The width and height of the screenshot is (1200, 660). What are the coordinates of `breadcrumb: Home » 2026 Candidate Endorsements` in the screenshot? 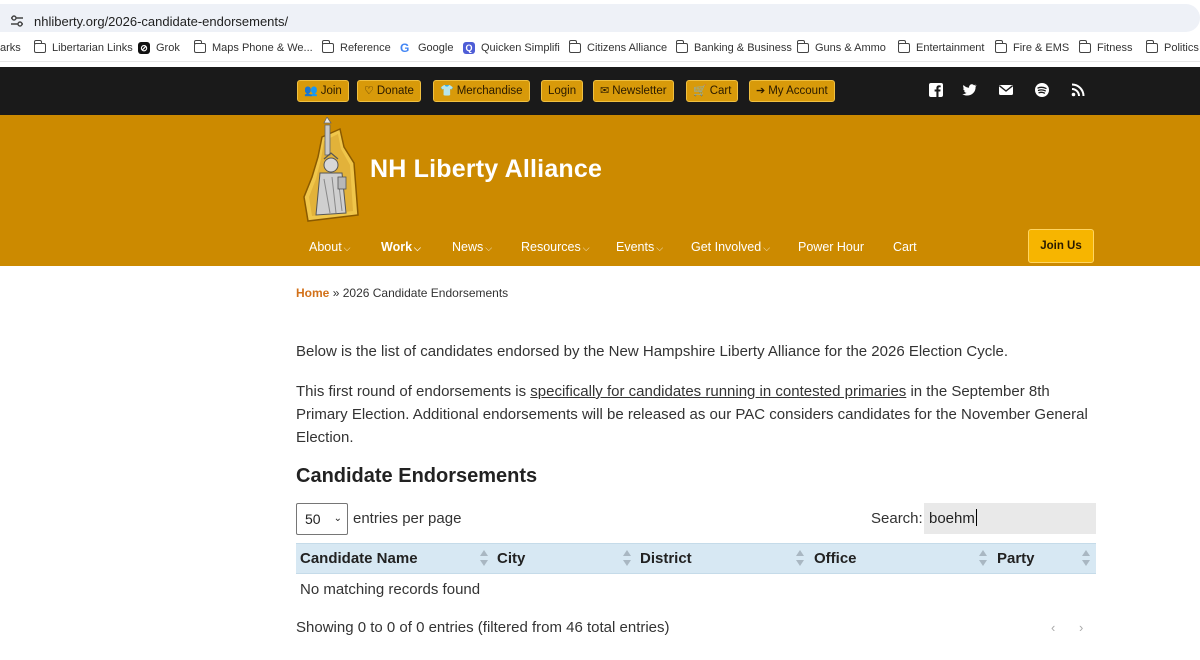 It's located at (402, 293).